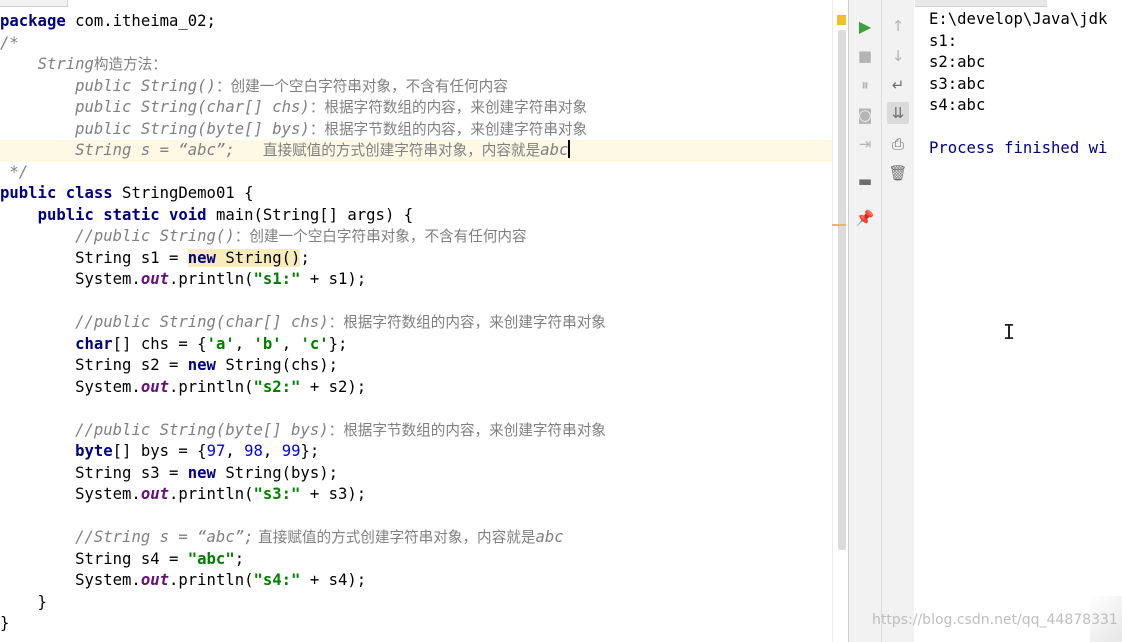 This screenshot has height=642, width=1122. Describe the element at coordinates (253, 451) in the screenshot. I see `number-literal: 98` at that location.